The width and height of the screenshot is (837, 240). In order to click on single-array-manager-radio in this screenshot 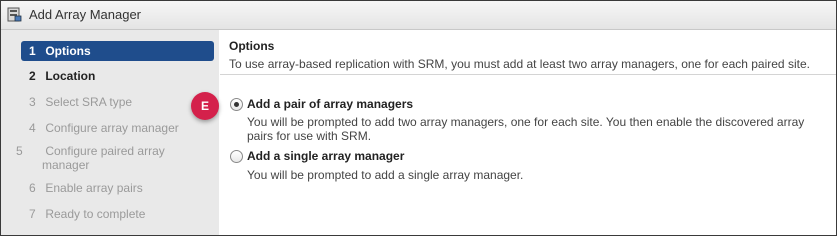, I will do `click(236, 156)`.